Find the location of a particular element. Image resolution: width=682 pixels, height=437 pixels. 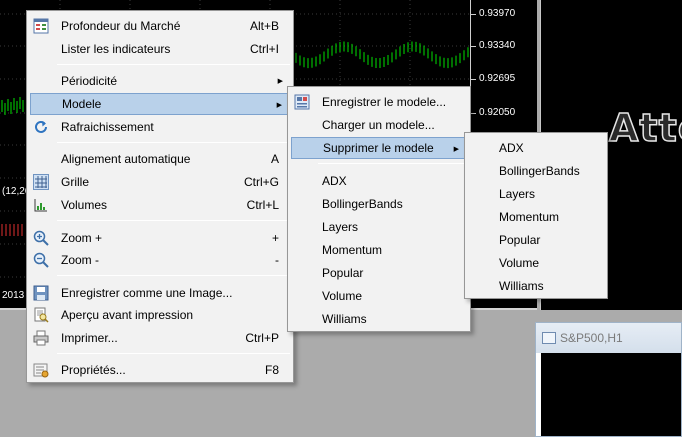

menu-item-shortcut: Alt+B is located at coordinates (264, 26).